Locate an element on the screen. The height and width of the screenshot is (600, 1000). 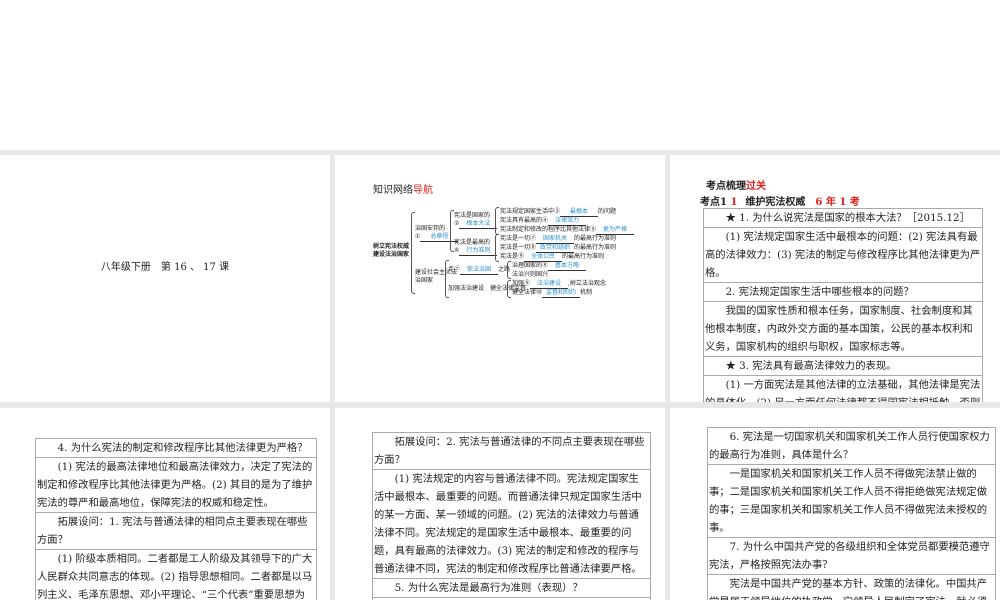
slide-heading: 知识网络导航 is located at coordinates (403, 188).